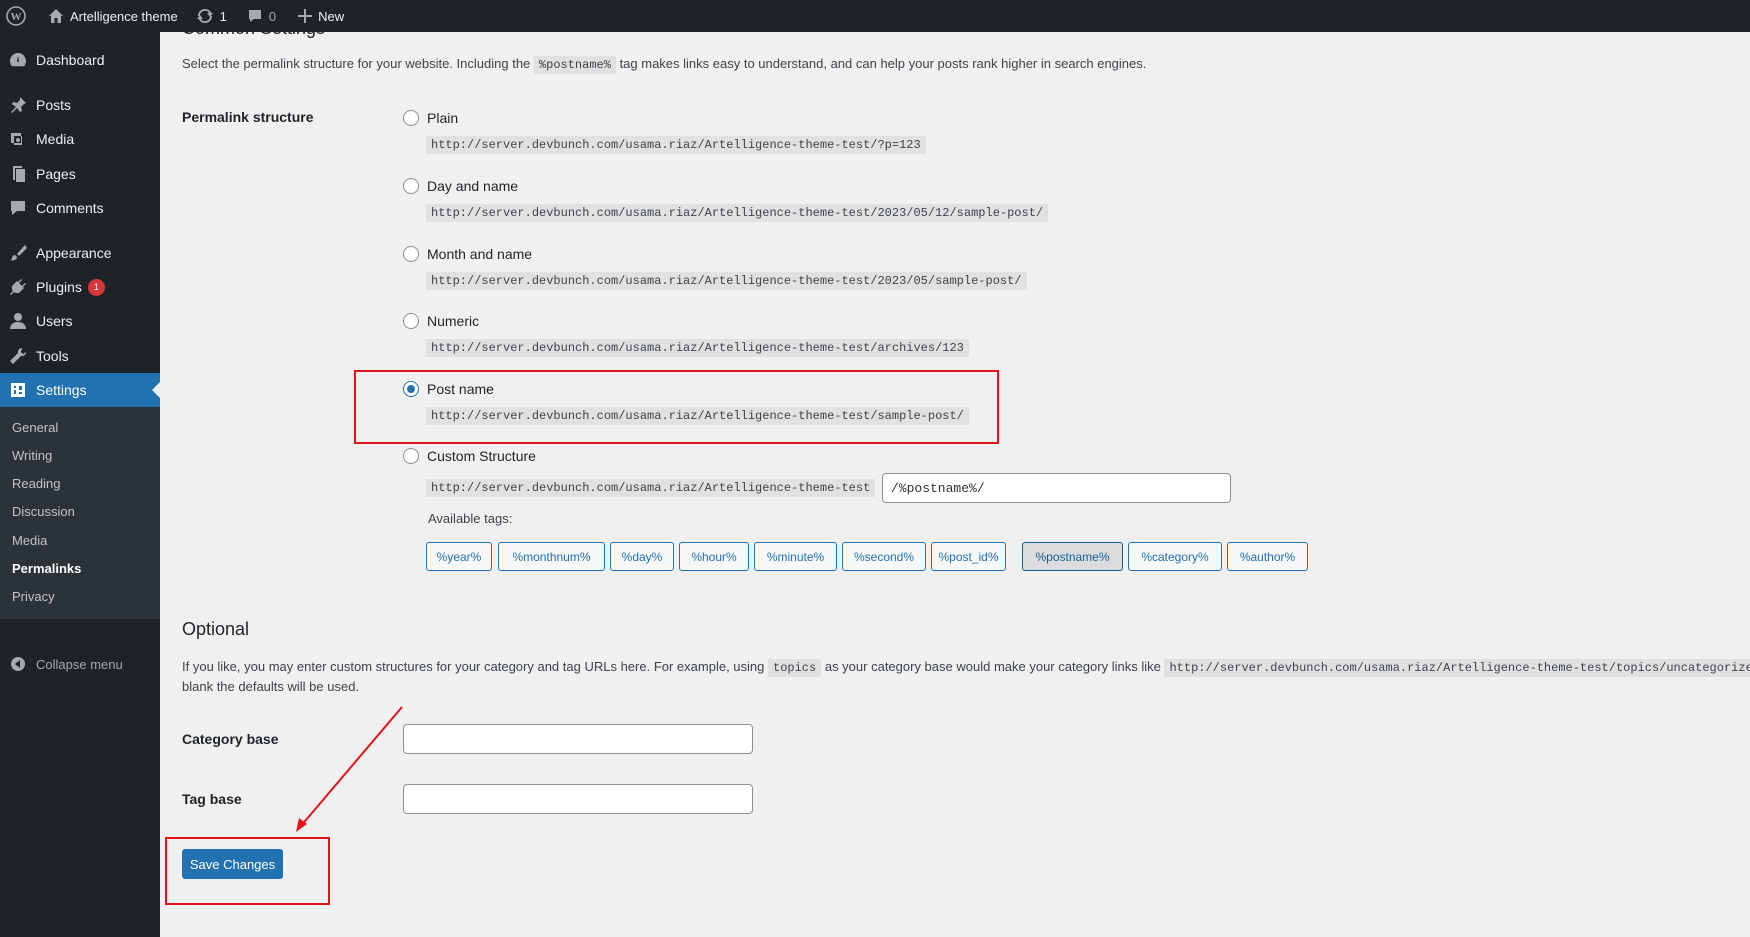  Describe the element at coordinates (80, 321) in the screenshot. I see `sidebar-item-users: Users` at that location.